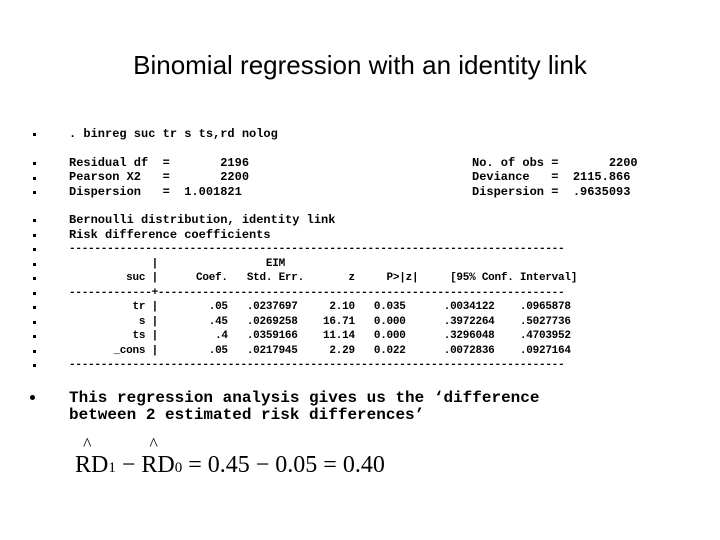 The height and width of the screenshot is (540, 720). What do you see at coordinates (202, 220) in the screenshot?
I see `distribution-line: Bernoulli distribution, identity link` at bounding box center [202, 220].